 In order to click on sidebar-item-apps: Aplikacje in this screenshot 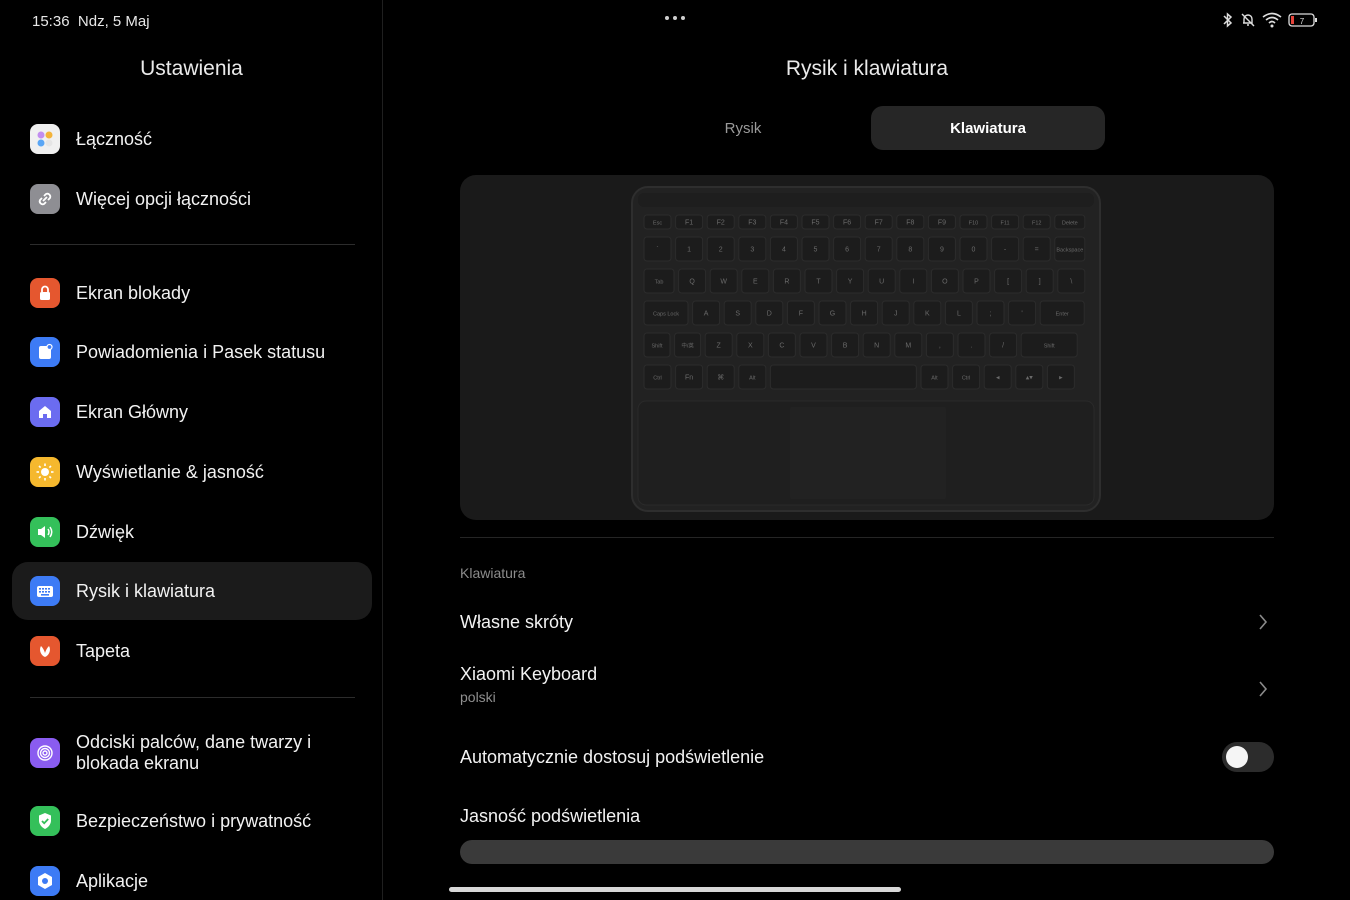, I will do `click(192, 876)`.